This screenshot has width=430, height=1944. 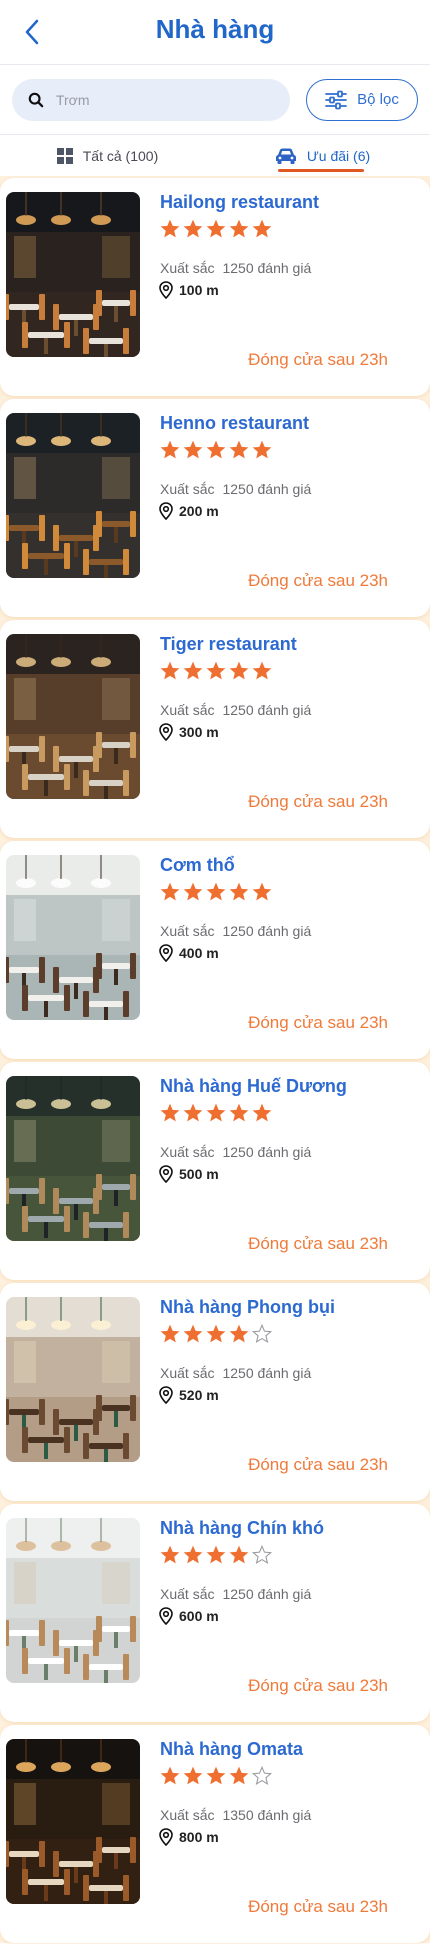 What do you see at coordinates (189, 1395) in the screenshot?
I see `distance: 520 m` at bounding box center [189, 1395].